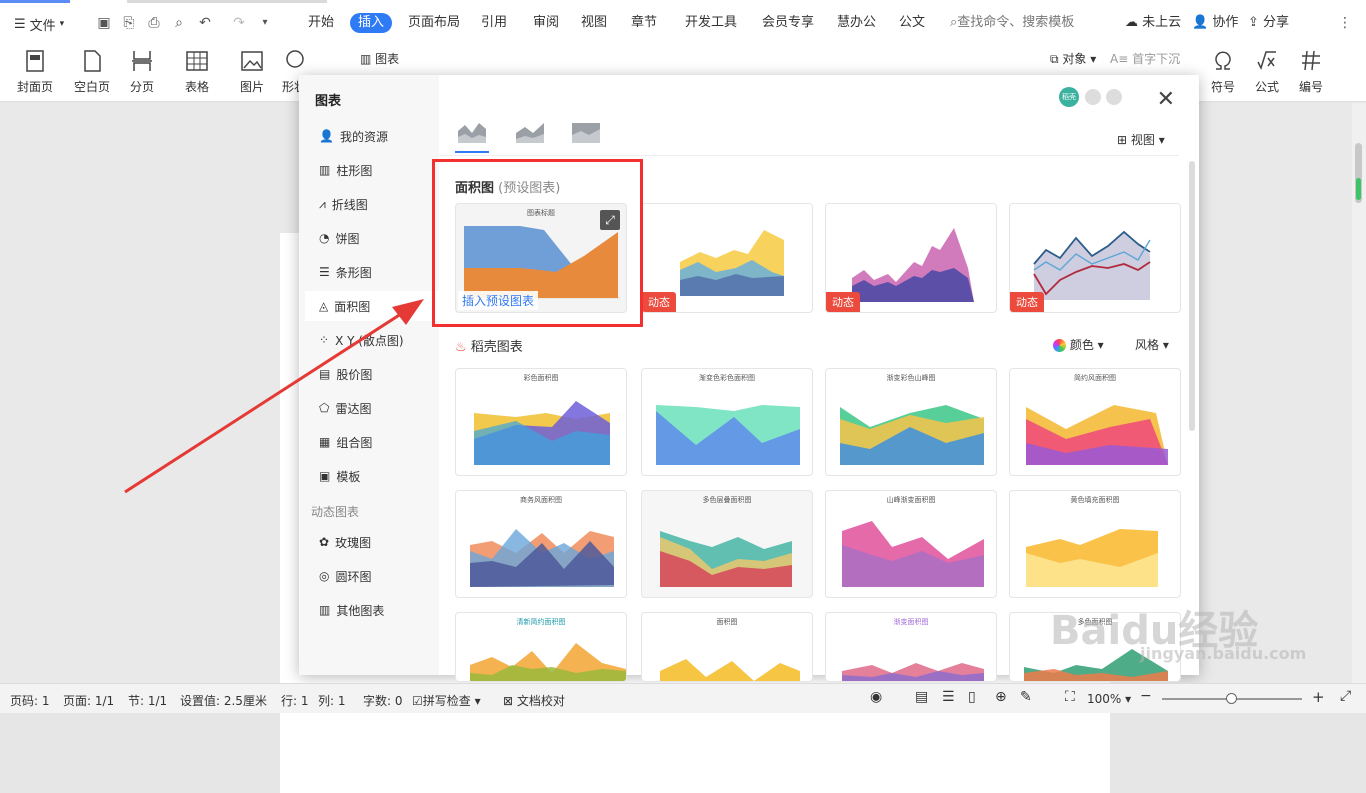 Image resolution: width=1366 pixels, height=793 pixels. What do you see at coordinates (332, 700) in the screenshot?
I see `col-info: 列: 1` at bounding box center [332, 700].